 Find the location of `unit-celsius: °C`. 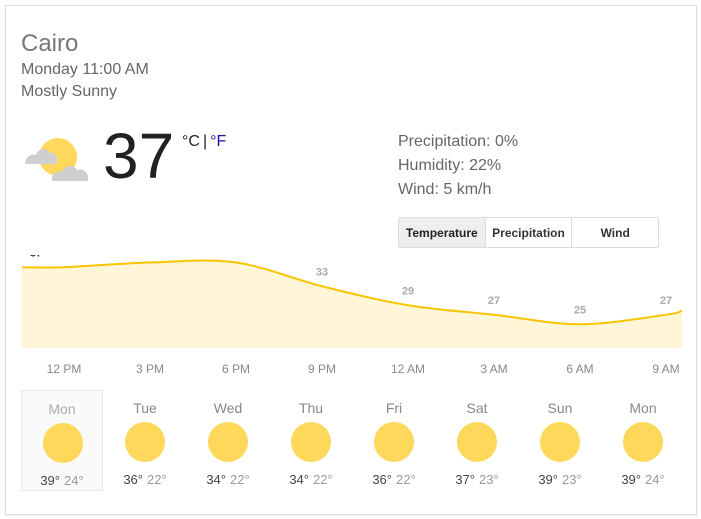

unit-celsius: °C is located at coordinates (191, 141).